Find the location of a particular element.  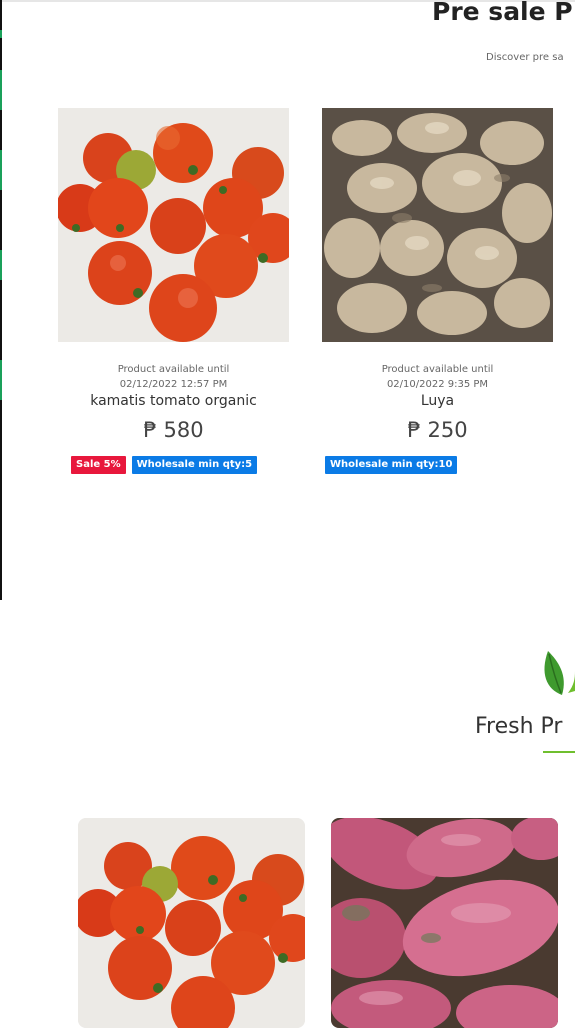

fresh-product-card-tomato is located at coordinates (191, 923).